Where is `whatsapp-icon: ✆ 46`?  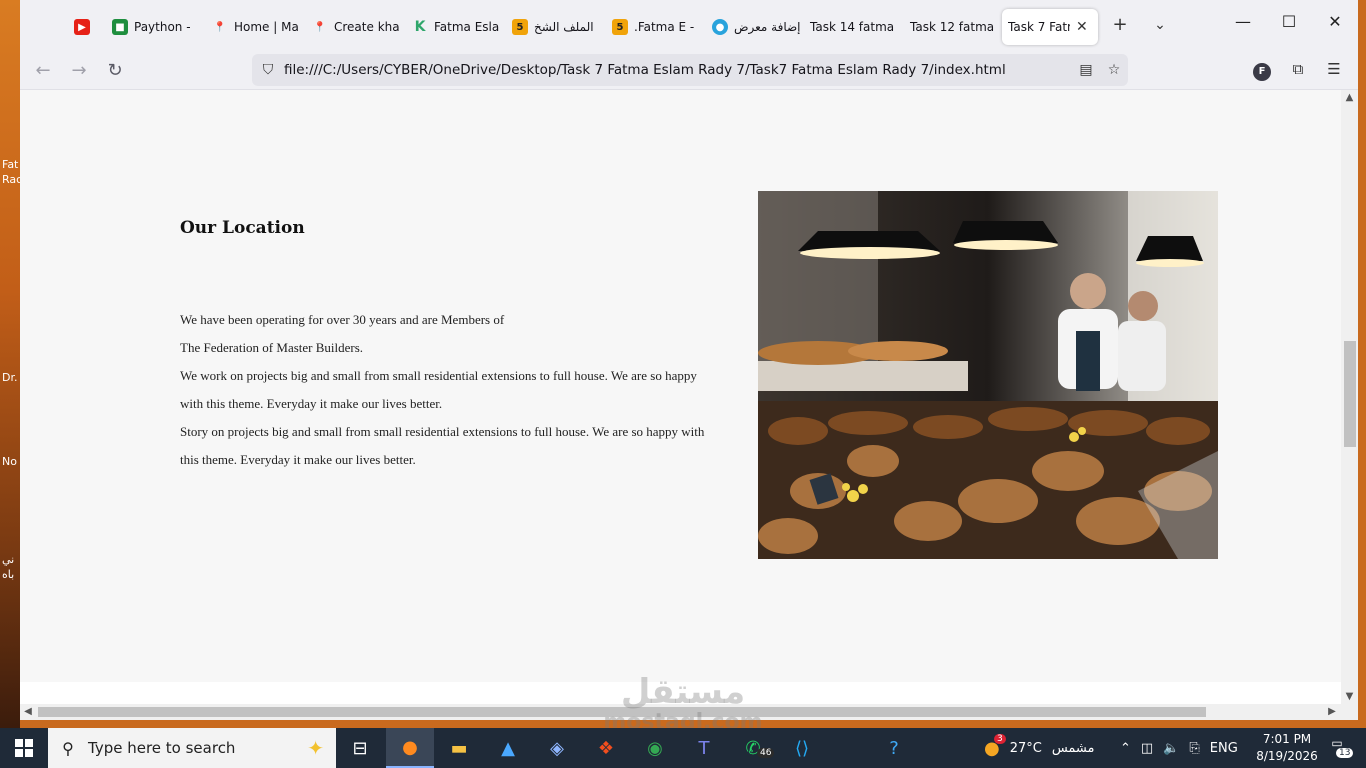 whatsapp-icon: ✆ 46 is located at coordinates (753, 748).